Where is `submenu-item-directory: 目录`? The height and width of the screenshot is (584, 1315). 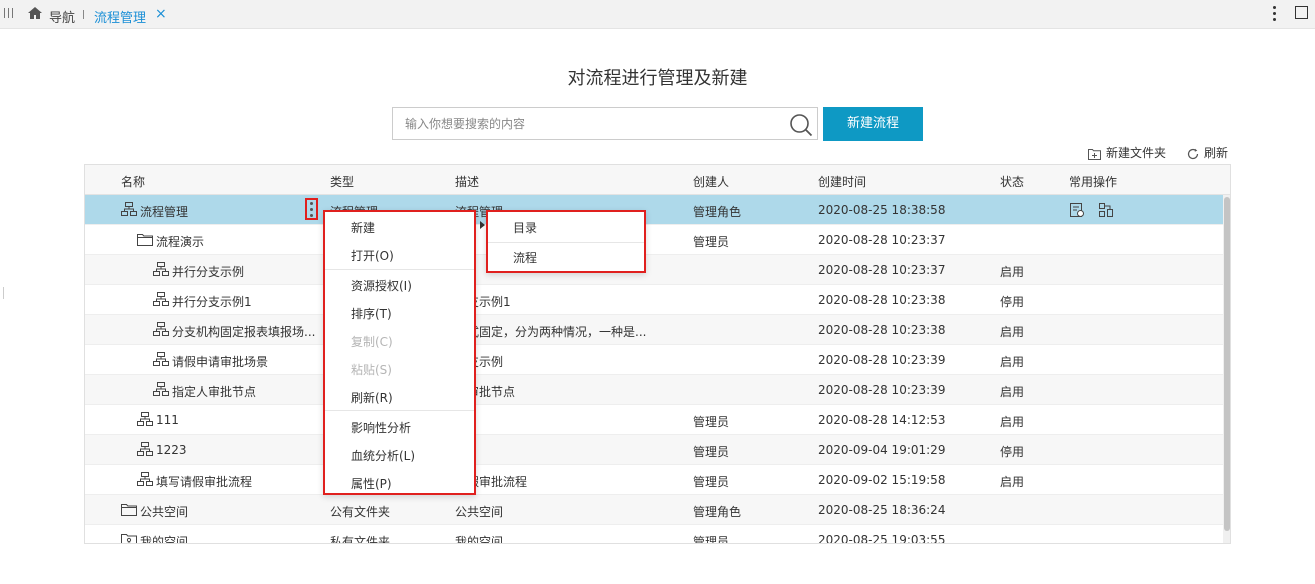 submenu-item-directory: 目录 is located at coordinates (566, 228).